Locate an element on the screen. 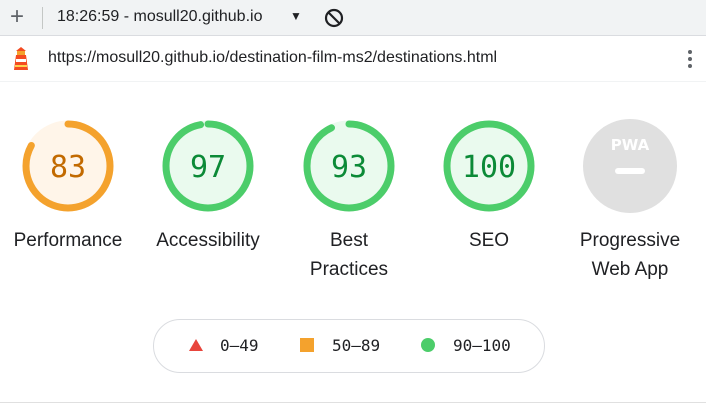  gauge-ring: 83 is located at coordinates (68, 166).